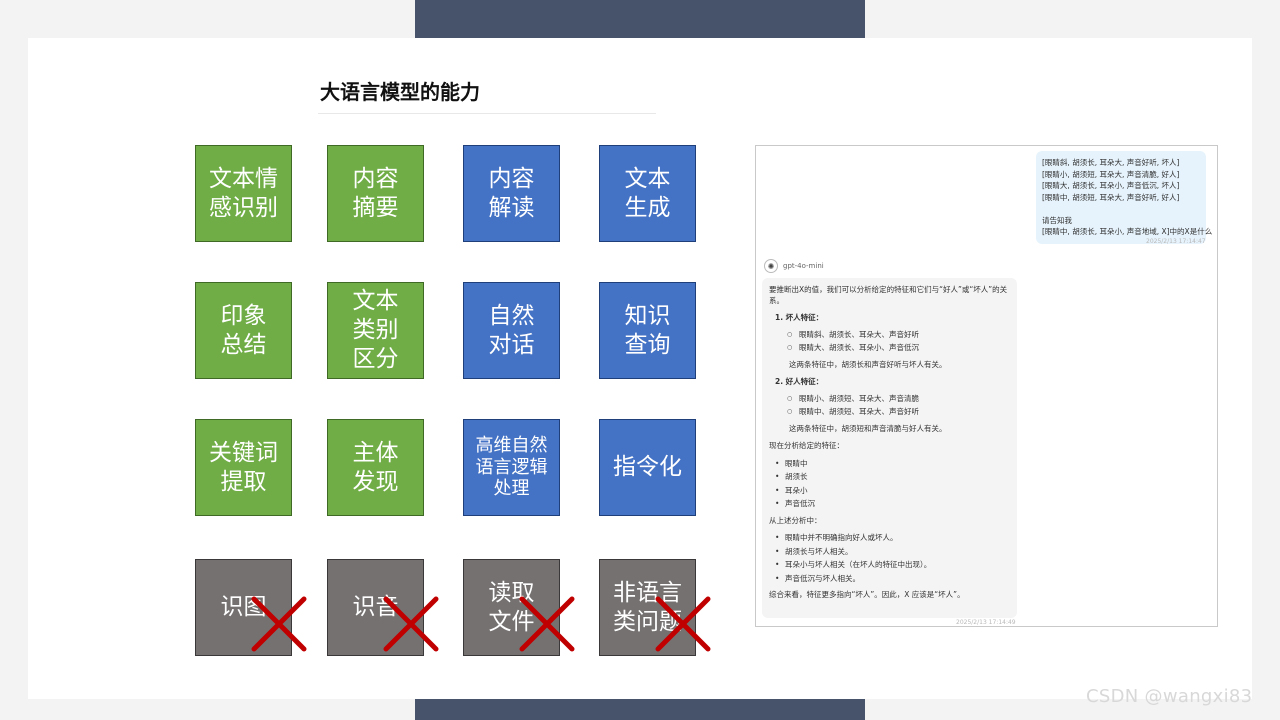 The width and height of the screenshot is (1280, 720). Describe the element at coordinates (806, 445) in the screenshot. I see `given-title: 现在分析给定的特征：` at that location.